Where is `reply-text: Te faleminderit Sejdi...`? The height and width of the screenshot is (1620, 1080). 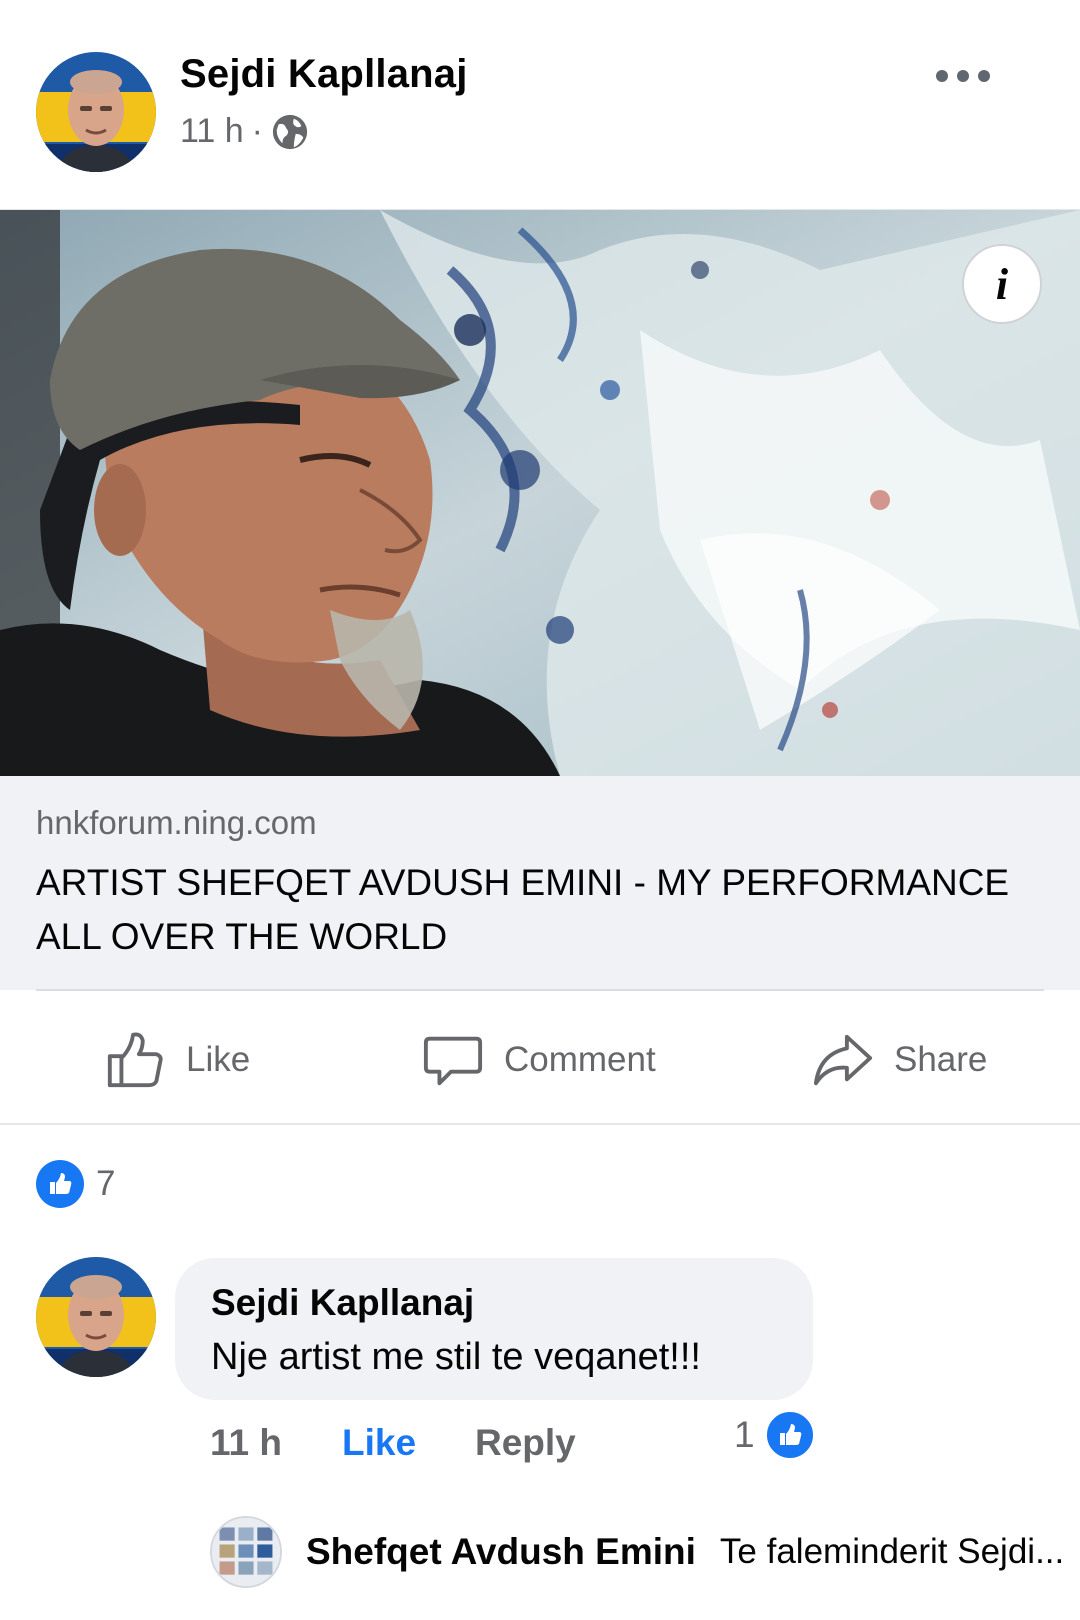 reply-text: Te faleminderit Sejdi... is located at coordinates (892, 1551).